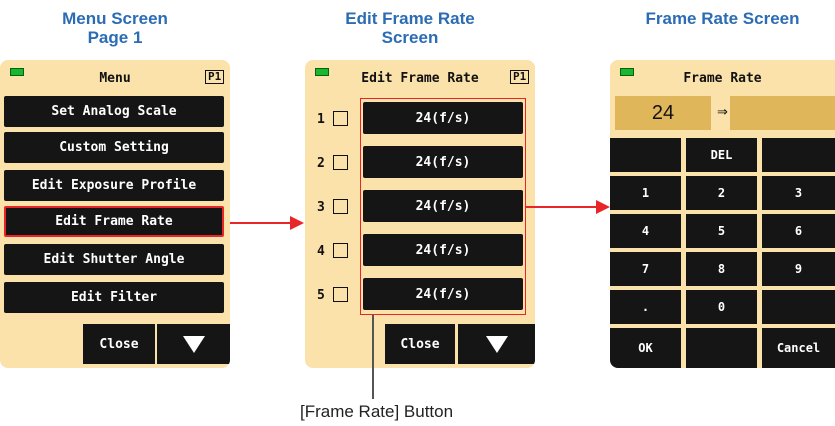  What do you see at coordinates (115, 28) in the screenshot?
I see `menu-screen-title: Menu Screen Page 1` at bounding box center [115, 28].